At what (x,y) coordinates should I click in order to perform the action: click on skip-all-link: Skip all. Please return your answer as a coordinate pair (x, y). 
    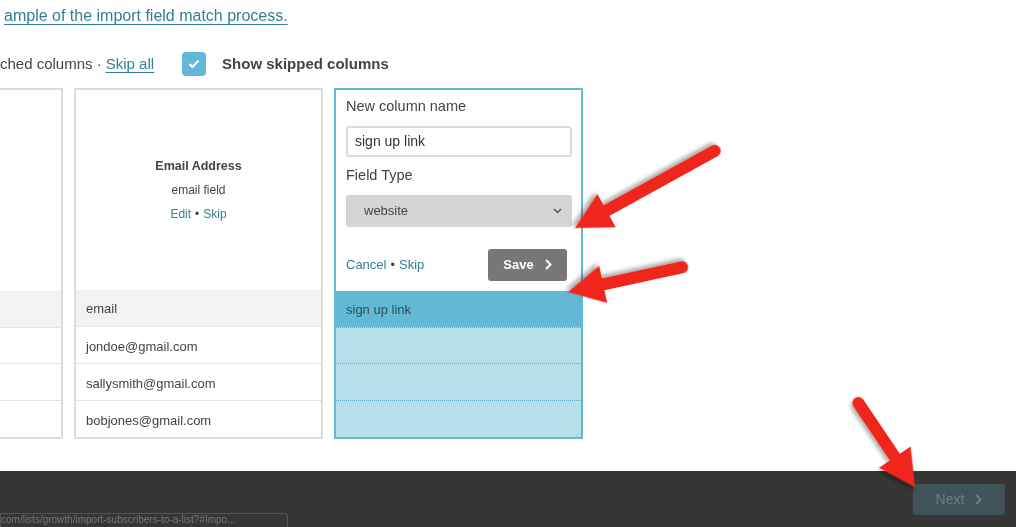
    Looking at the image, I should click on (130, 64).